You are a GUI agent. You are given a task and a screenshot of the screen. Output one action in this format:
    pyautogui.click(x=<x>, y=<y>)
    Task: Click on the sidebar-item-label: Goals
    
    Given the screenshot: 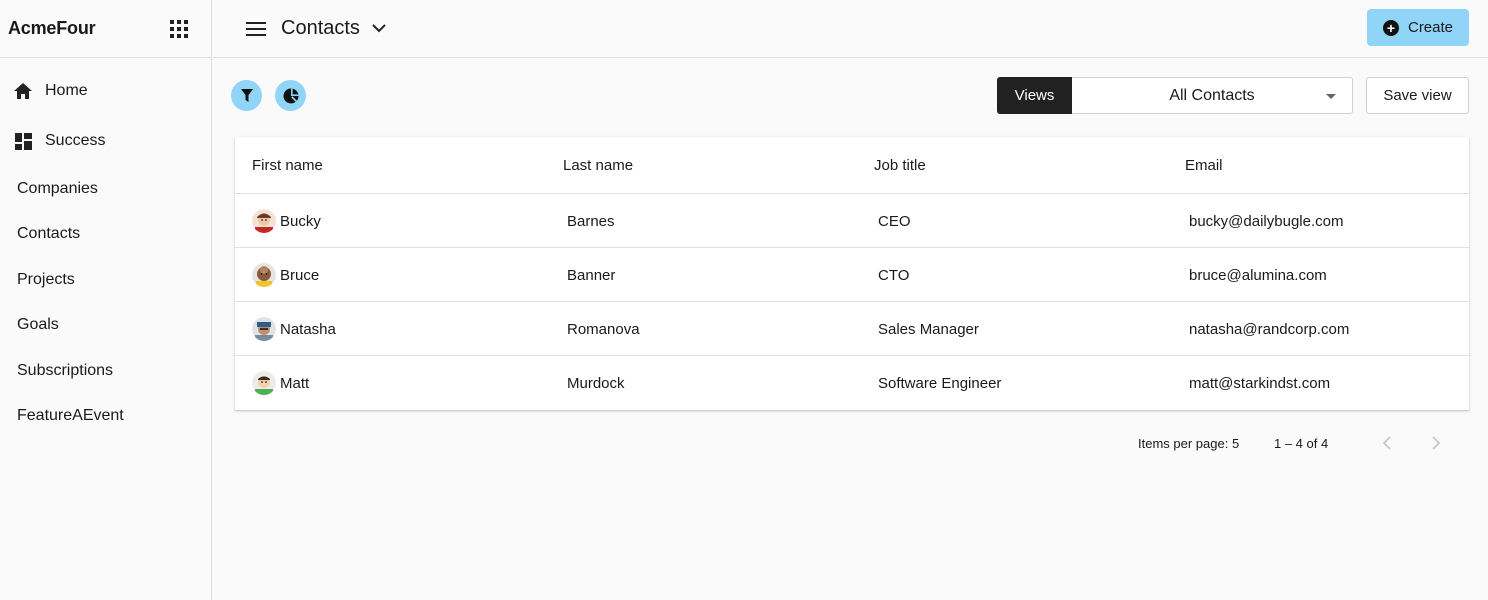 What is the action you would take?
    pyautogui.click(x=38, y=325)
    